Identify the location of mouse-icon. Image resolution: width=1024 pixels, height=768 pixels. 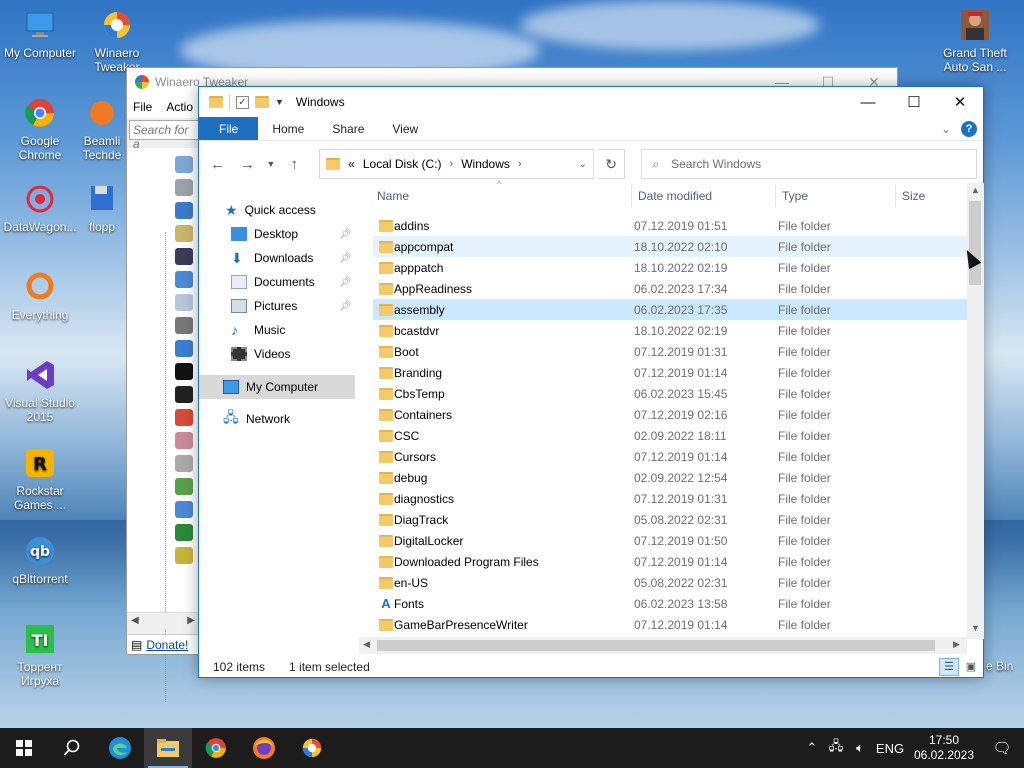
(184, 463).